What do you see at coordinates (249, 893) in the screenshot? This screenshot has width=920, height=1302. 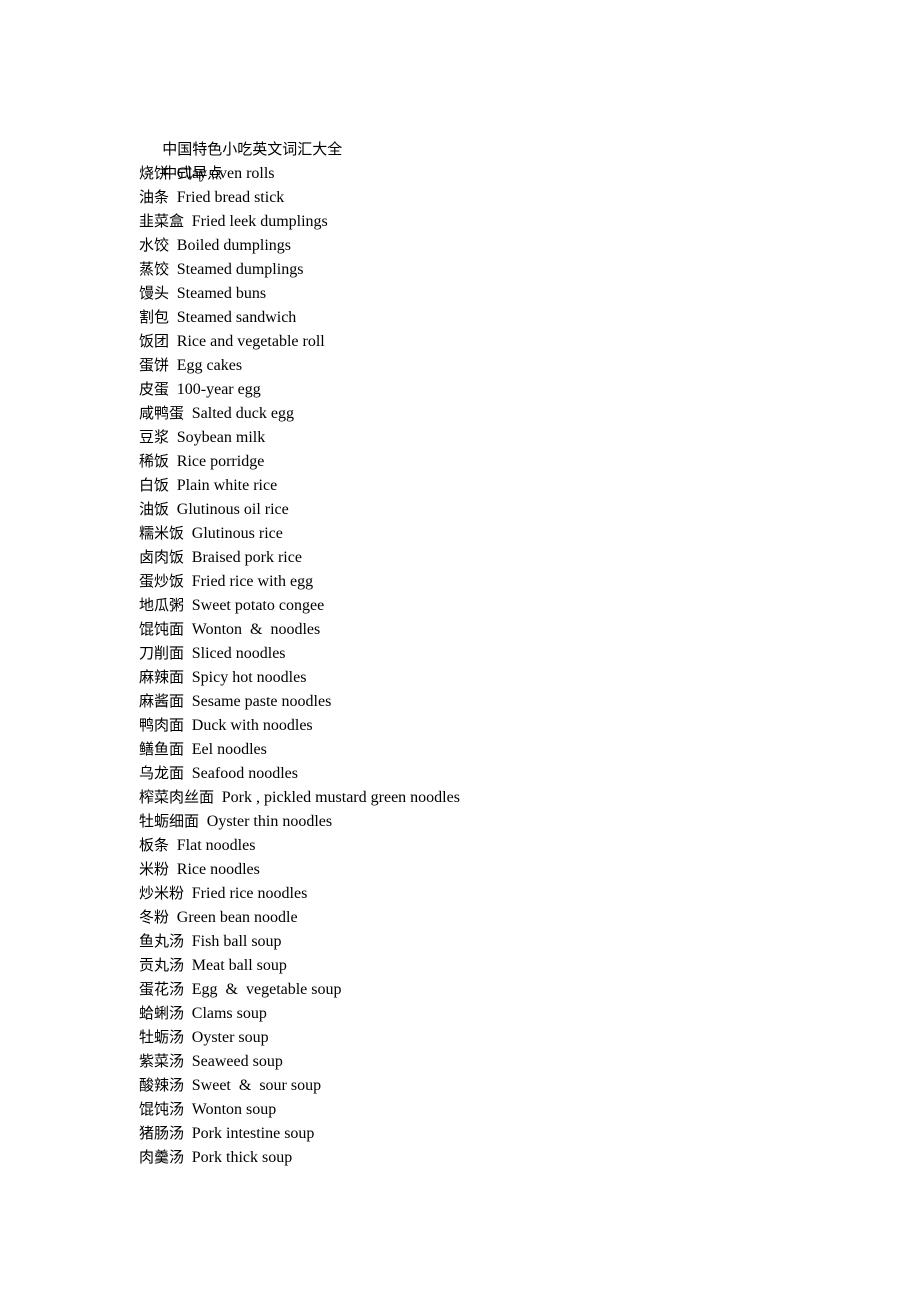 I see `entry-translation-english: Fried rice noodles` at bounding box center [249, 893].